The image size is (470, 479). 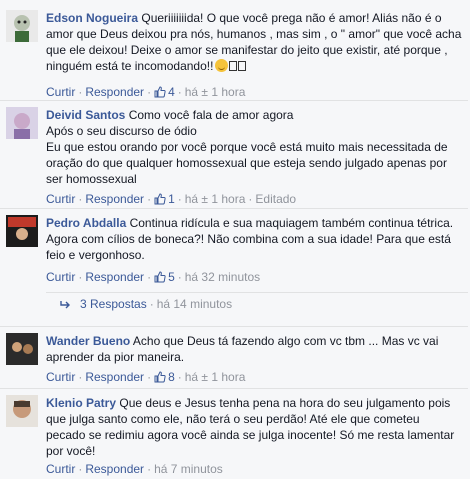 What do you see at coordinates (222, 65) in the screenshot?
I see `smiley-emoji-icon` at bounding box center [222, 65].